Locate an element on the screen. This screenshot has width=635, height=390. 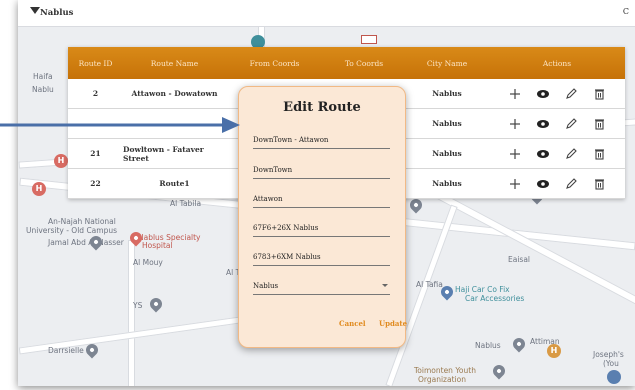
update-button: Update is located at coordinates (393, 323).